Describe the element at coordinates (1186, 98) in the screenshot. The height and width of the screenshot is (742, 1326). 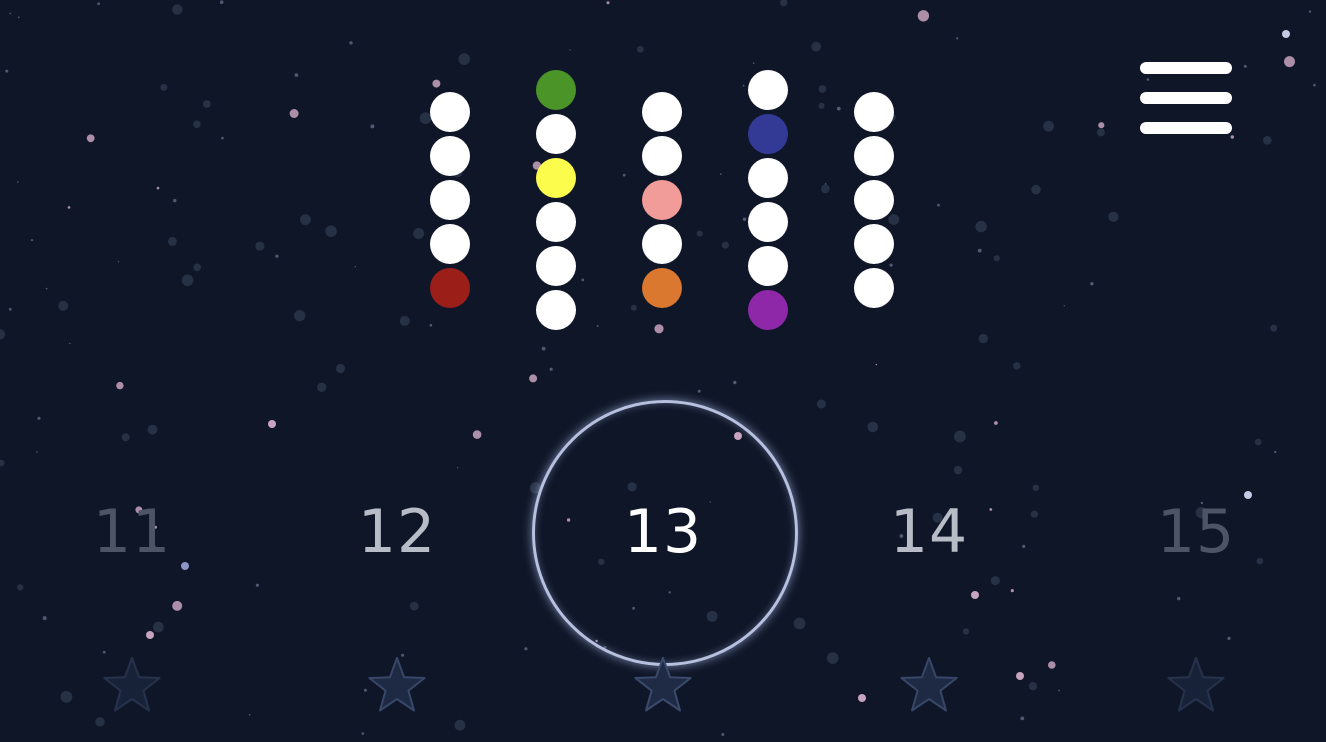
I see `menu-button` at that location.